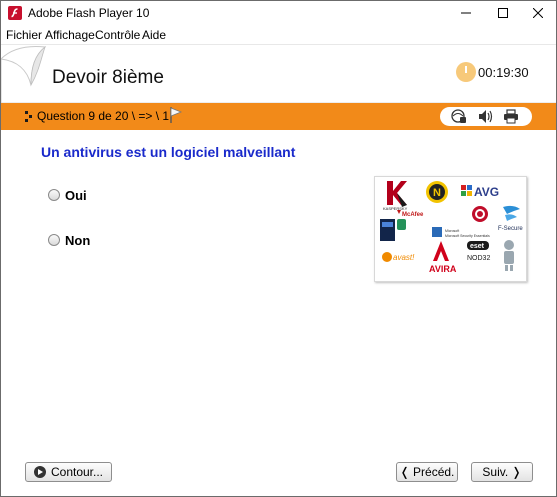 The width and height of the screenshot is (557, 497). Describe the element at coordinates (466, 72) in the screenshot. I see `timer-icon` at that location.